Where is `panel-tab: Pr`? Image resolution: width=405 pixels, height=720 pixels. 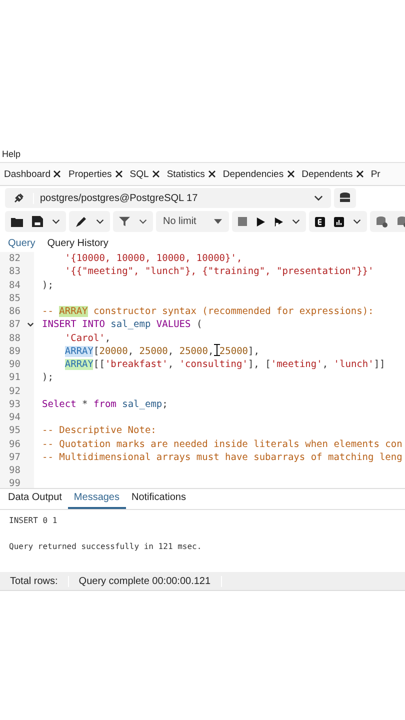 panel-tab: Pr is located at coordinates (375, 174).